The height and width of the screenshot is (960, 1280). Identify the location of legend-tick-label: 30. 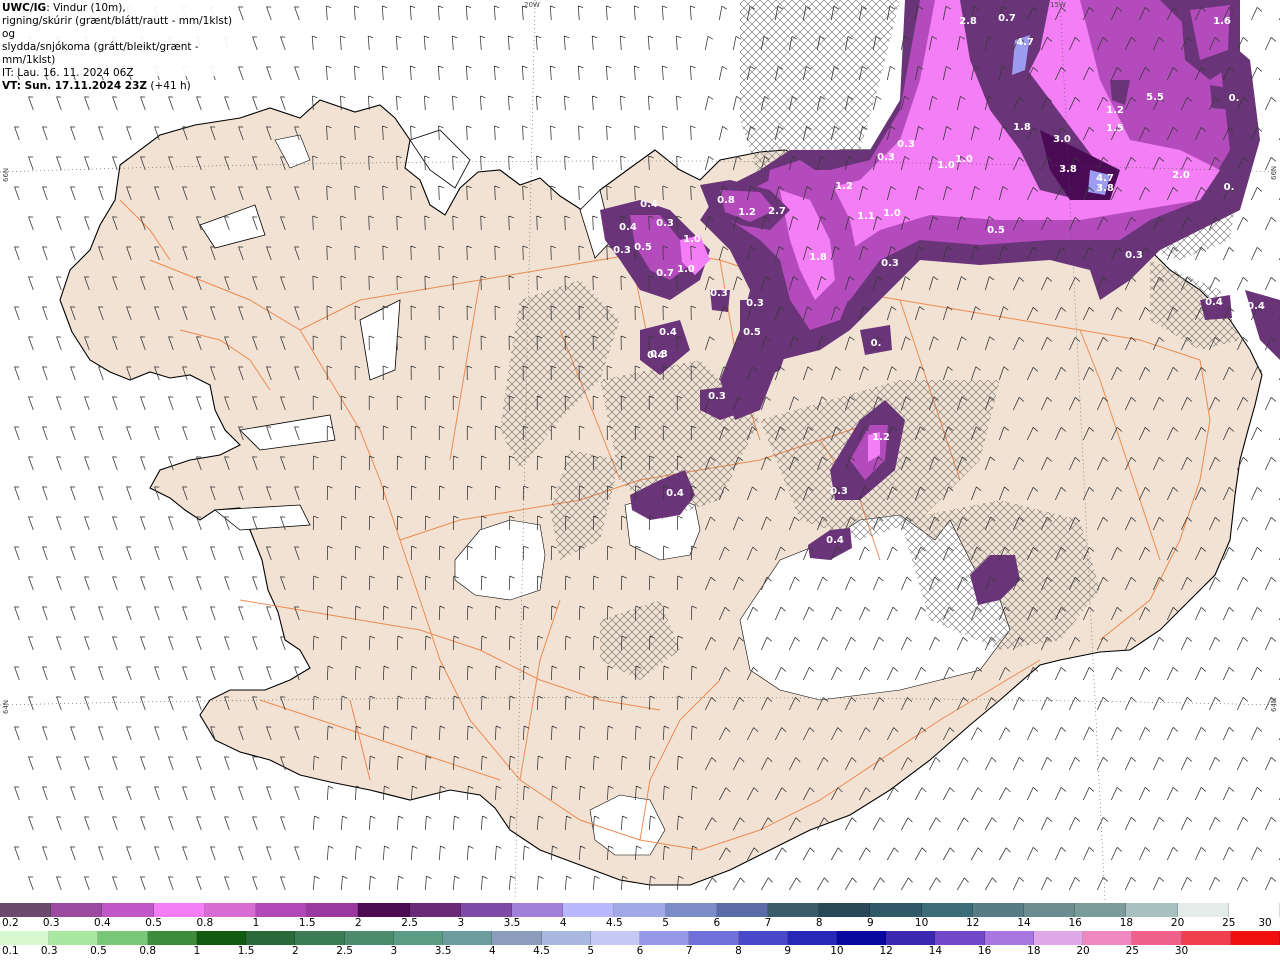
(1265, 923).